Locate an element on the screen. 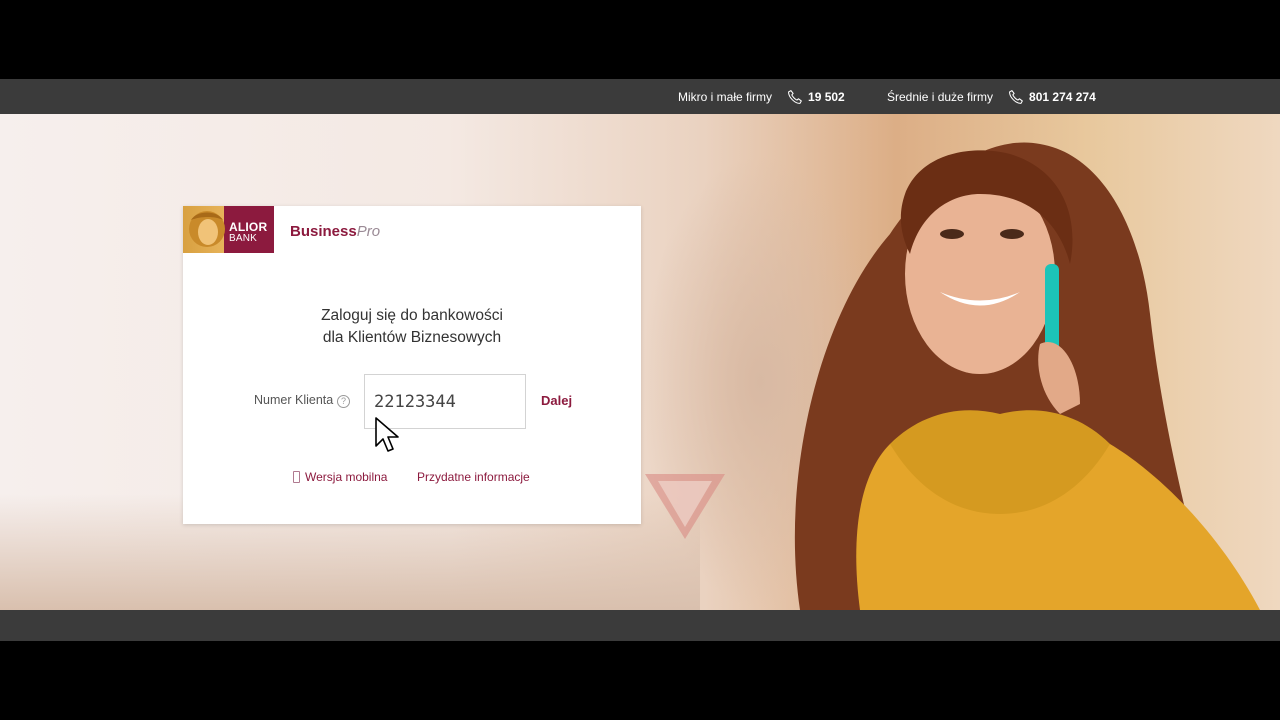  letterbox-bottom is located at coordinates (640, 680).